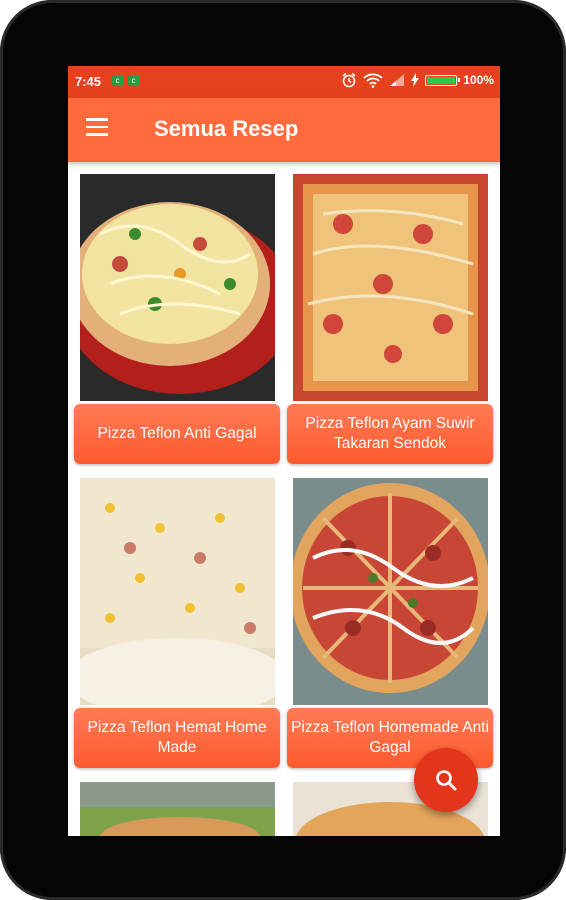 The height and width of the screenshot is (900, 566). What do you see at coordinates (373, 80) in the screenshot?
I see `wifi-icon` at bounding box center [373, 80].